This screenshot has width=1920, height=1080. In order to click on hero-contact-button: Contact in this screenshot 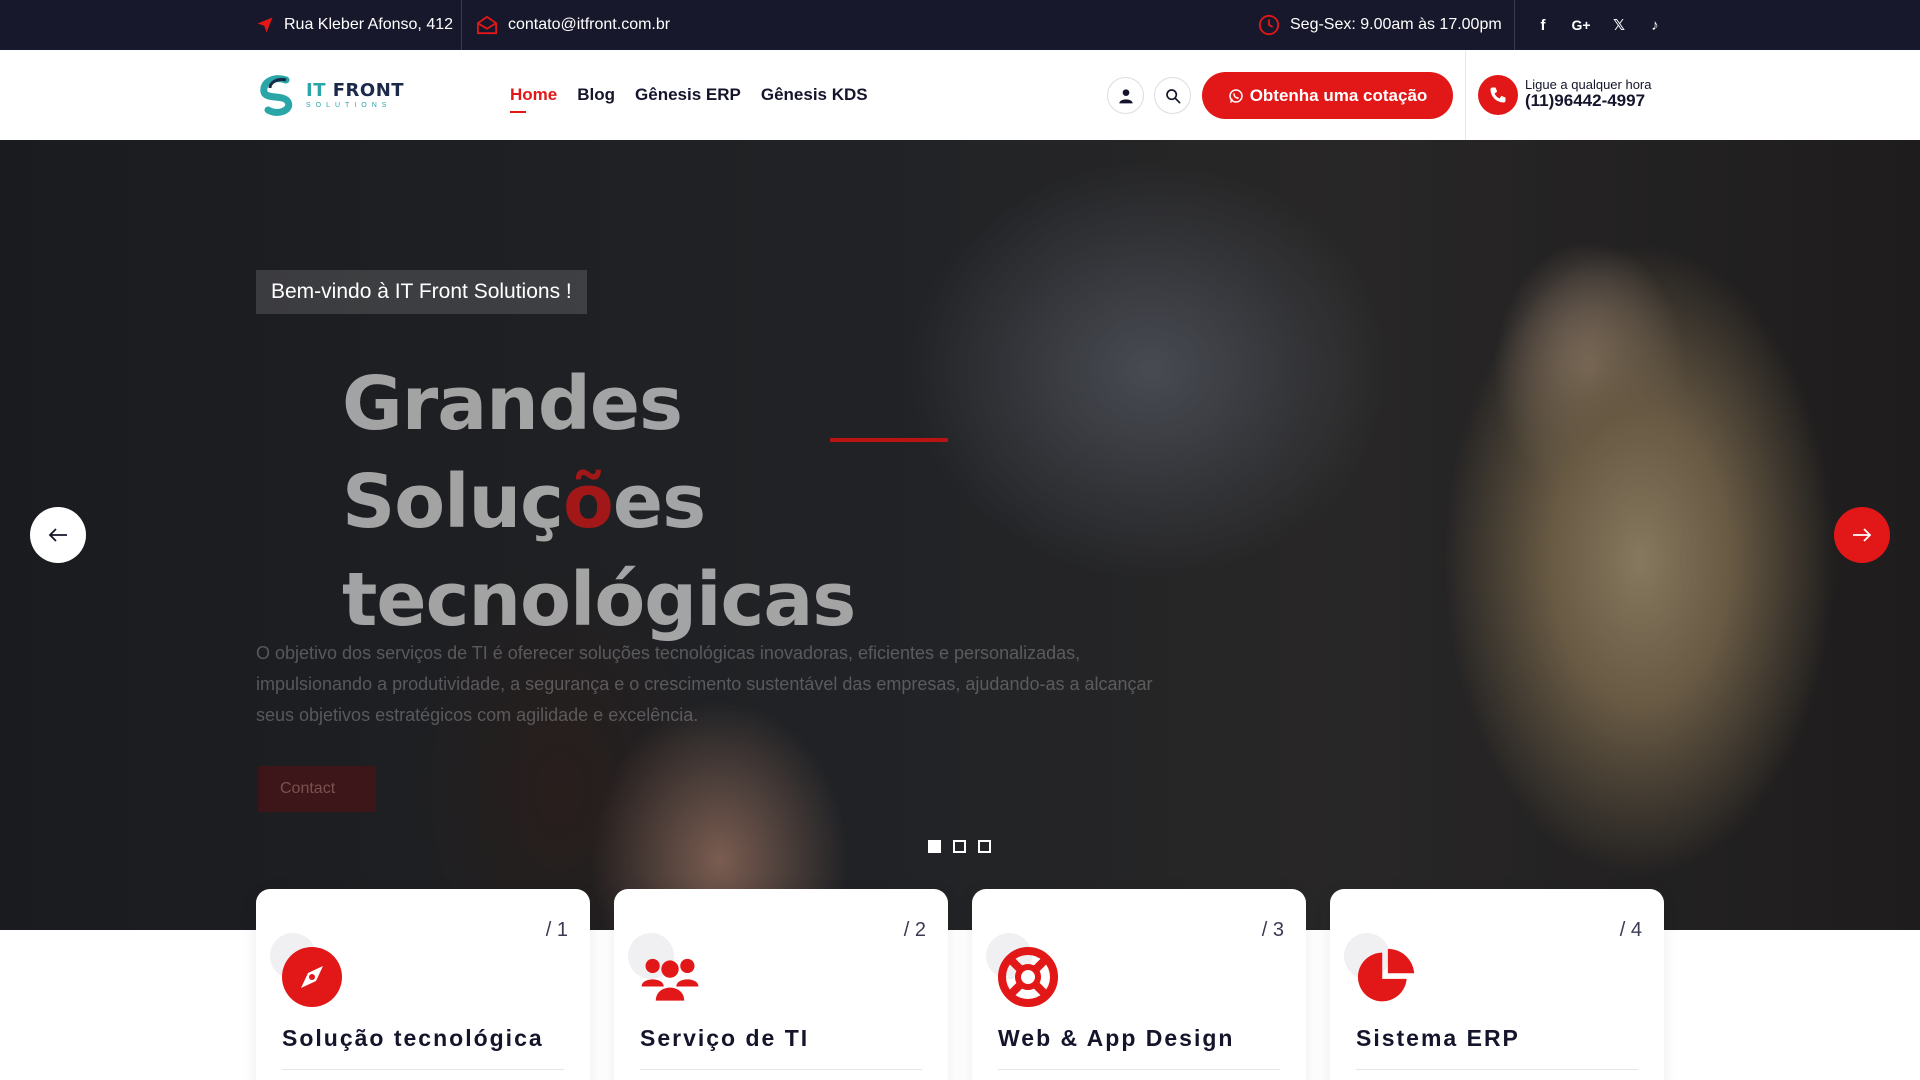, I will do `click(317, 789)`.